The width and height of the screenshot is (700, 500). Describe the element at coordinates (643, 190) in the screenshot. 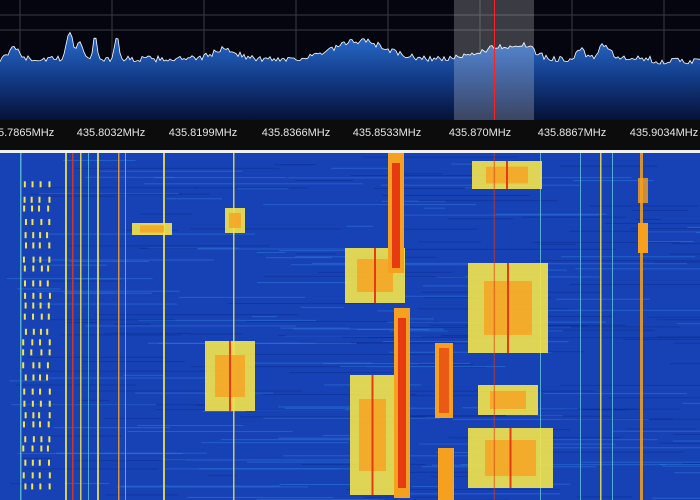

I see `burst-column` at that location.